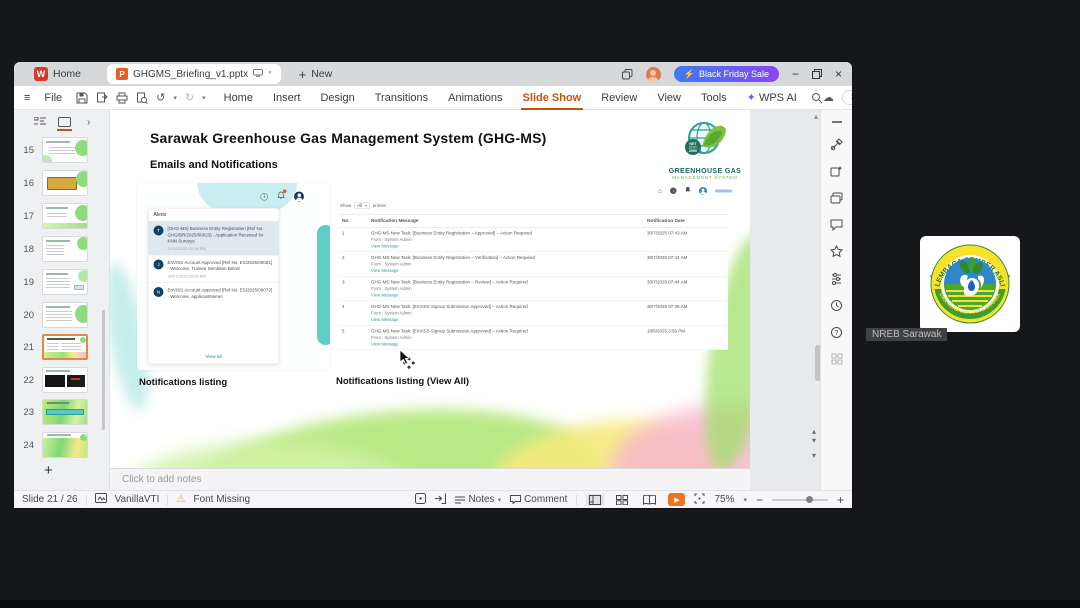  Describe the element at coordinates (627, 74) in the screenshot. I see `tab-list-icon` at that location.